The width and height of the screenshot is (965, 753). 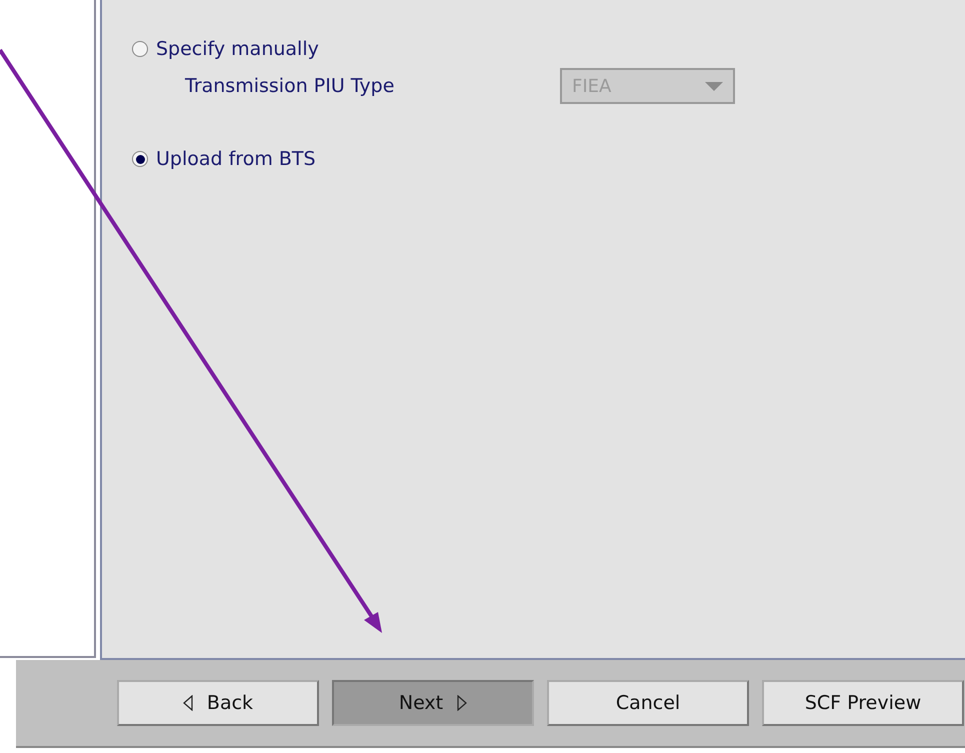 What do you see at coordinates (714, 86) in the screenshot?
I see `caret-icon` at bounding box center [714, 86].